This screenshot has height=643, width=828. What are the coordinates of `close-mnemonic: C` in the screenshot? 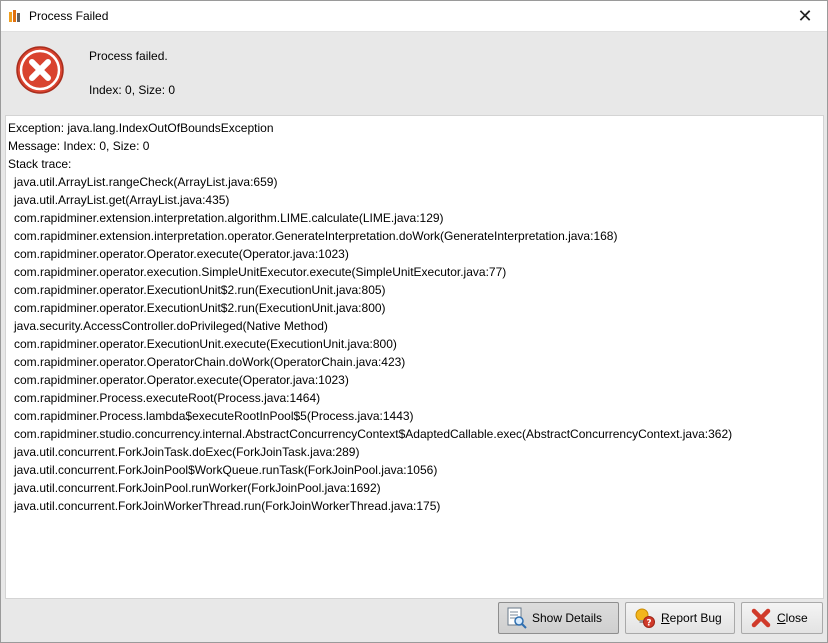 It's located at (781, 618).